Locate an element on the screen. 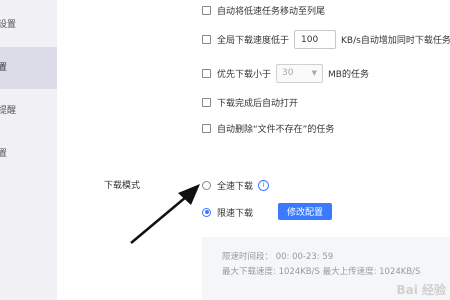 The height and width of the screenshot is (300, 450). watermark: Bai 经验 is located at coordinates (421, 290).